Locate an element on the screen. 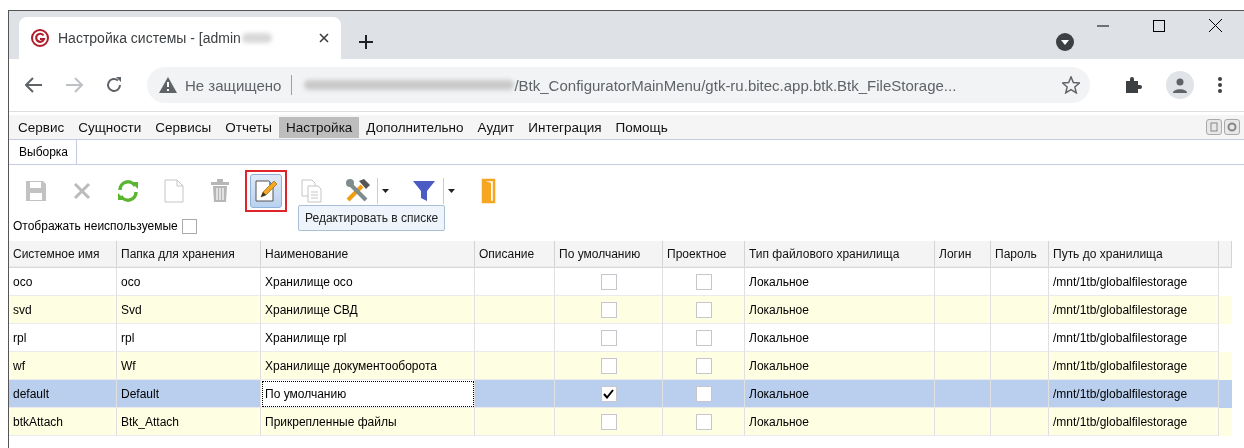  edit-button is located at coordinates (266, 191).